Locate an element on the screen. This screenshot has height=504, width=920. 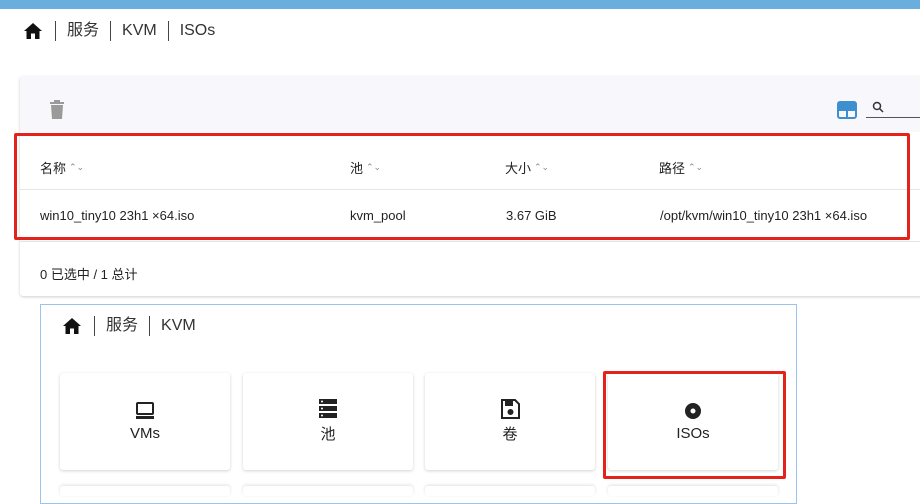
monitor-icon is located at coordinates (145, 411).